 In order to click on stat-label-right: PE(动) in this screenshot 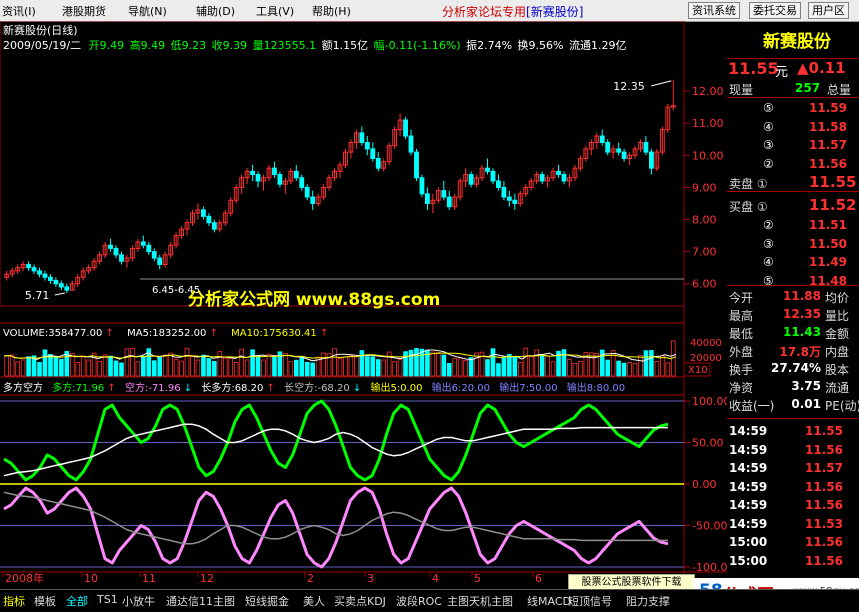, I will do `click(842, 406)`.